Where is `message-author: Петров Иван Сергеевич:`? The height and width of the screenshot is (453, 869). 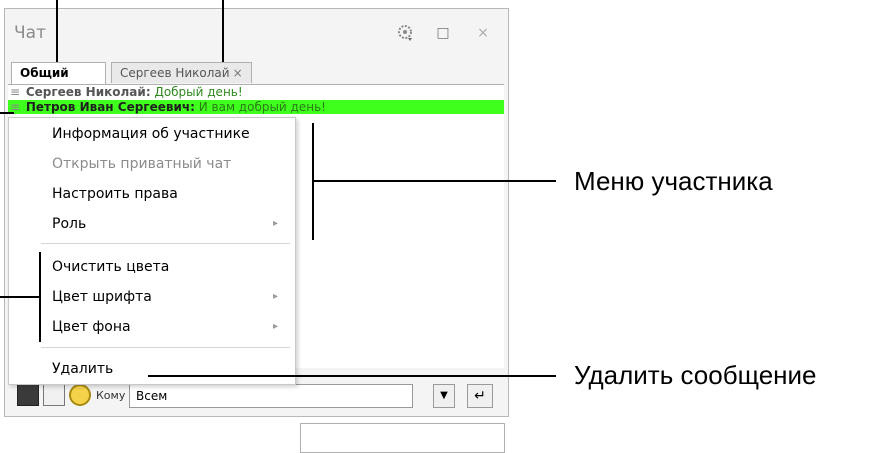
message-author: Петров Иван Сергеевич: is located at coordinates (110, 107).